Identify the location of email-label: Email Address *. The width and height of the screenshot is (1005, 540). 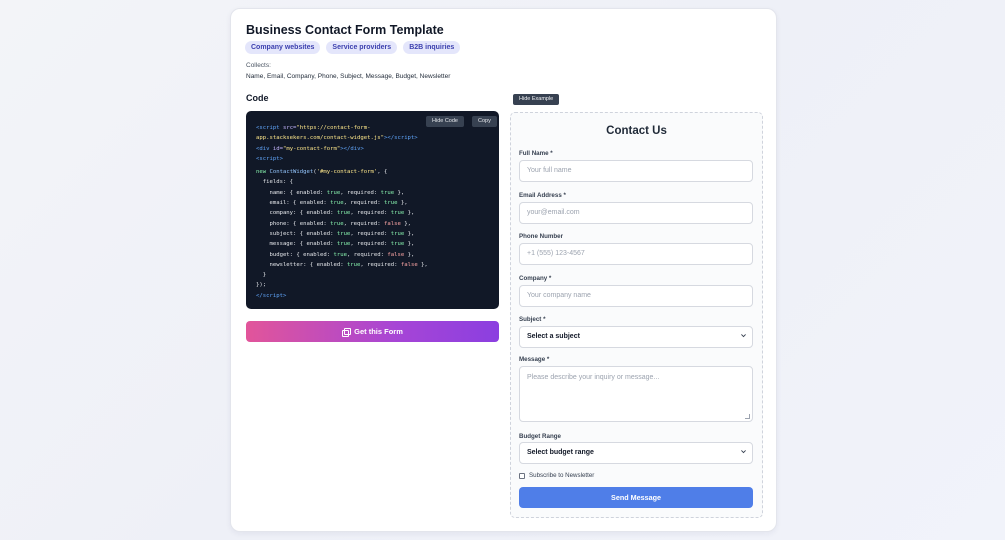
(542, 195).